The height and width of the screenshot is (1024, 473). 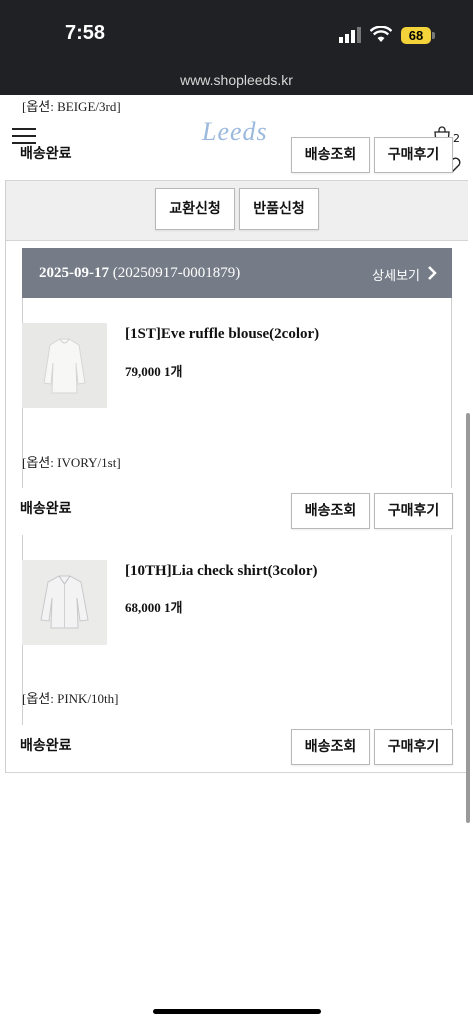 What do you see at coordinates (74, 273) in the screenshot?
I see `order-date: 2025-09-17` at bounding box center [74, 273].